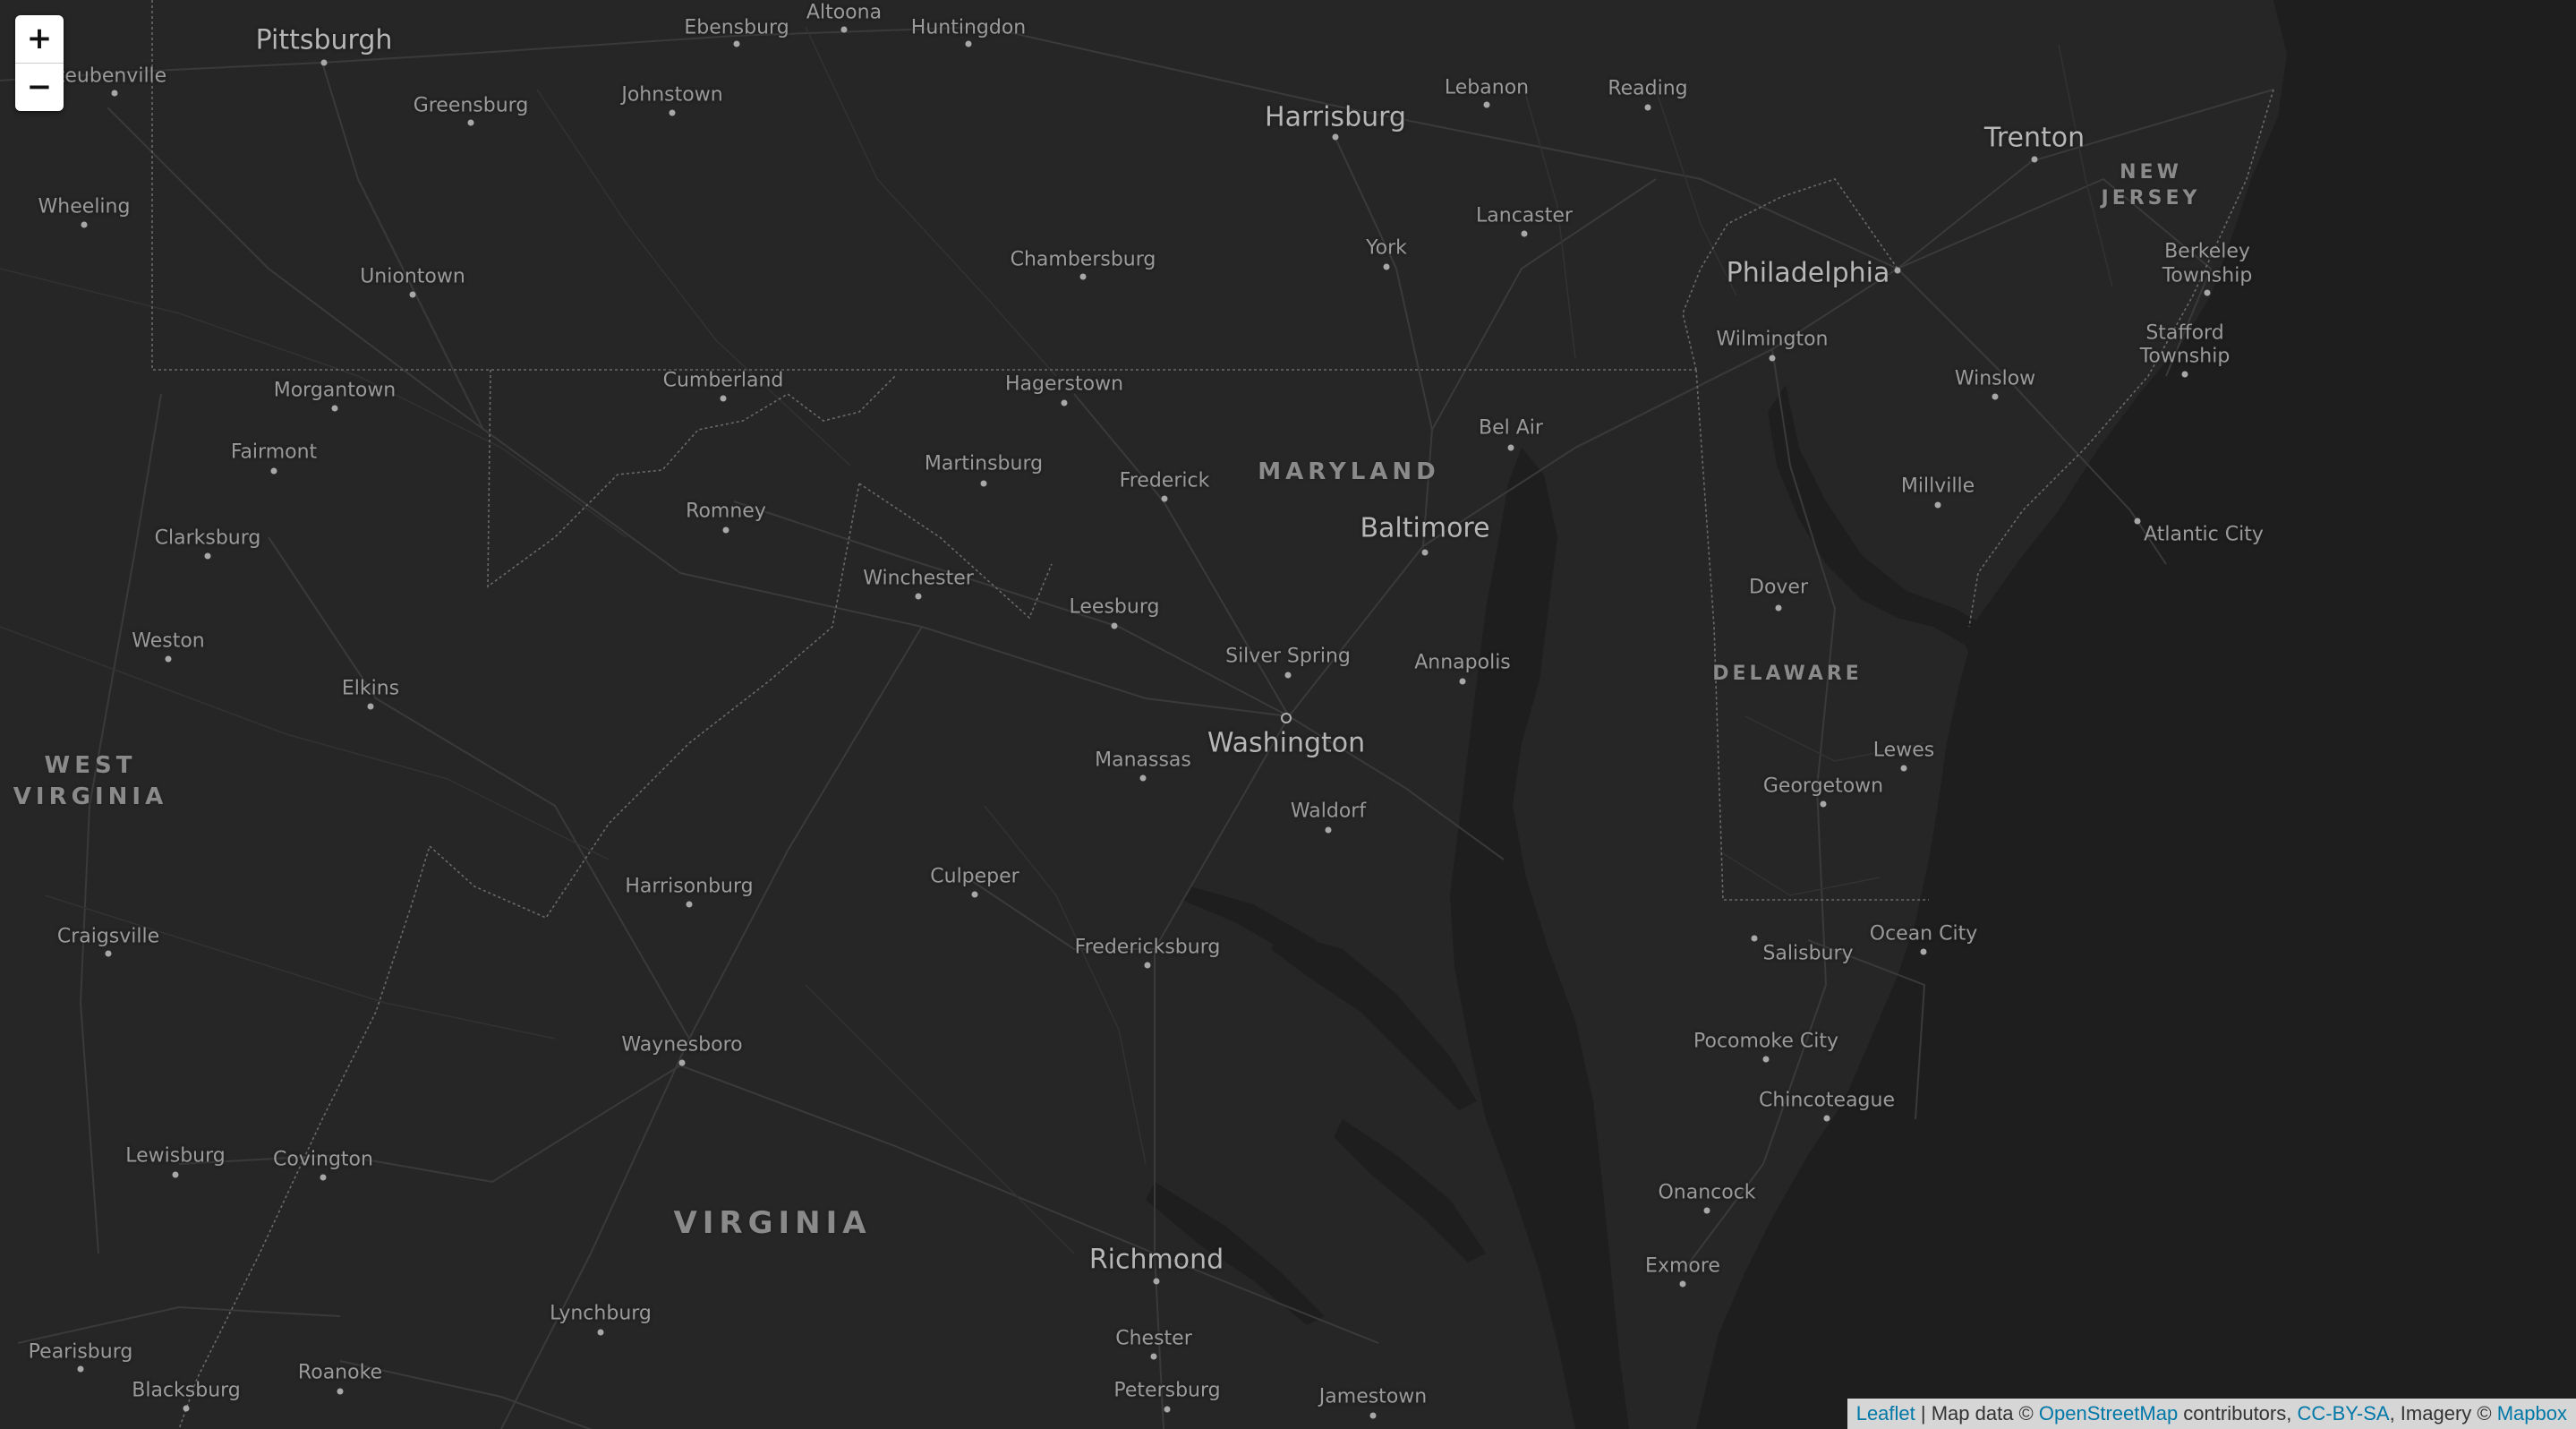 The width and height of the screenshot is (2576, 1429). What do you see at coordinates (1114, 625) in the screenshot?
I see `leesburg-dot` at bounding box center [1114, 625].